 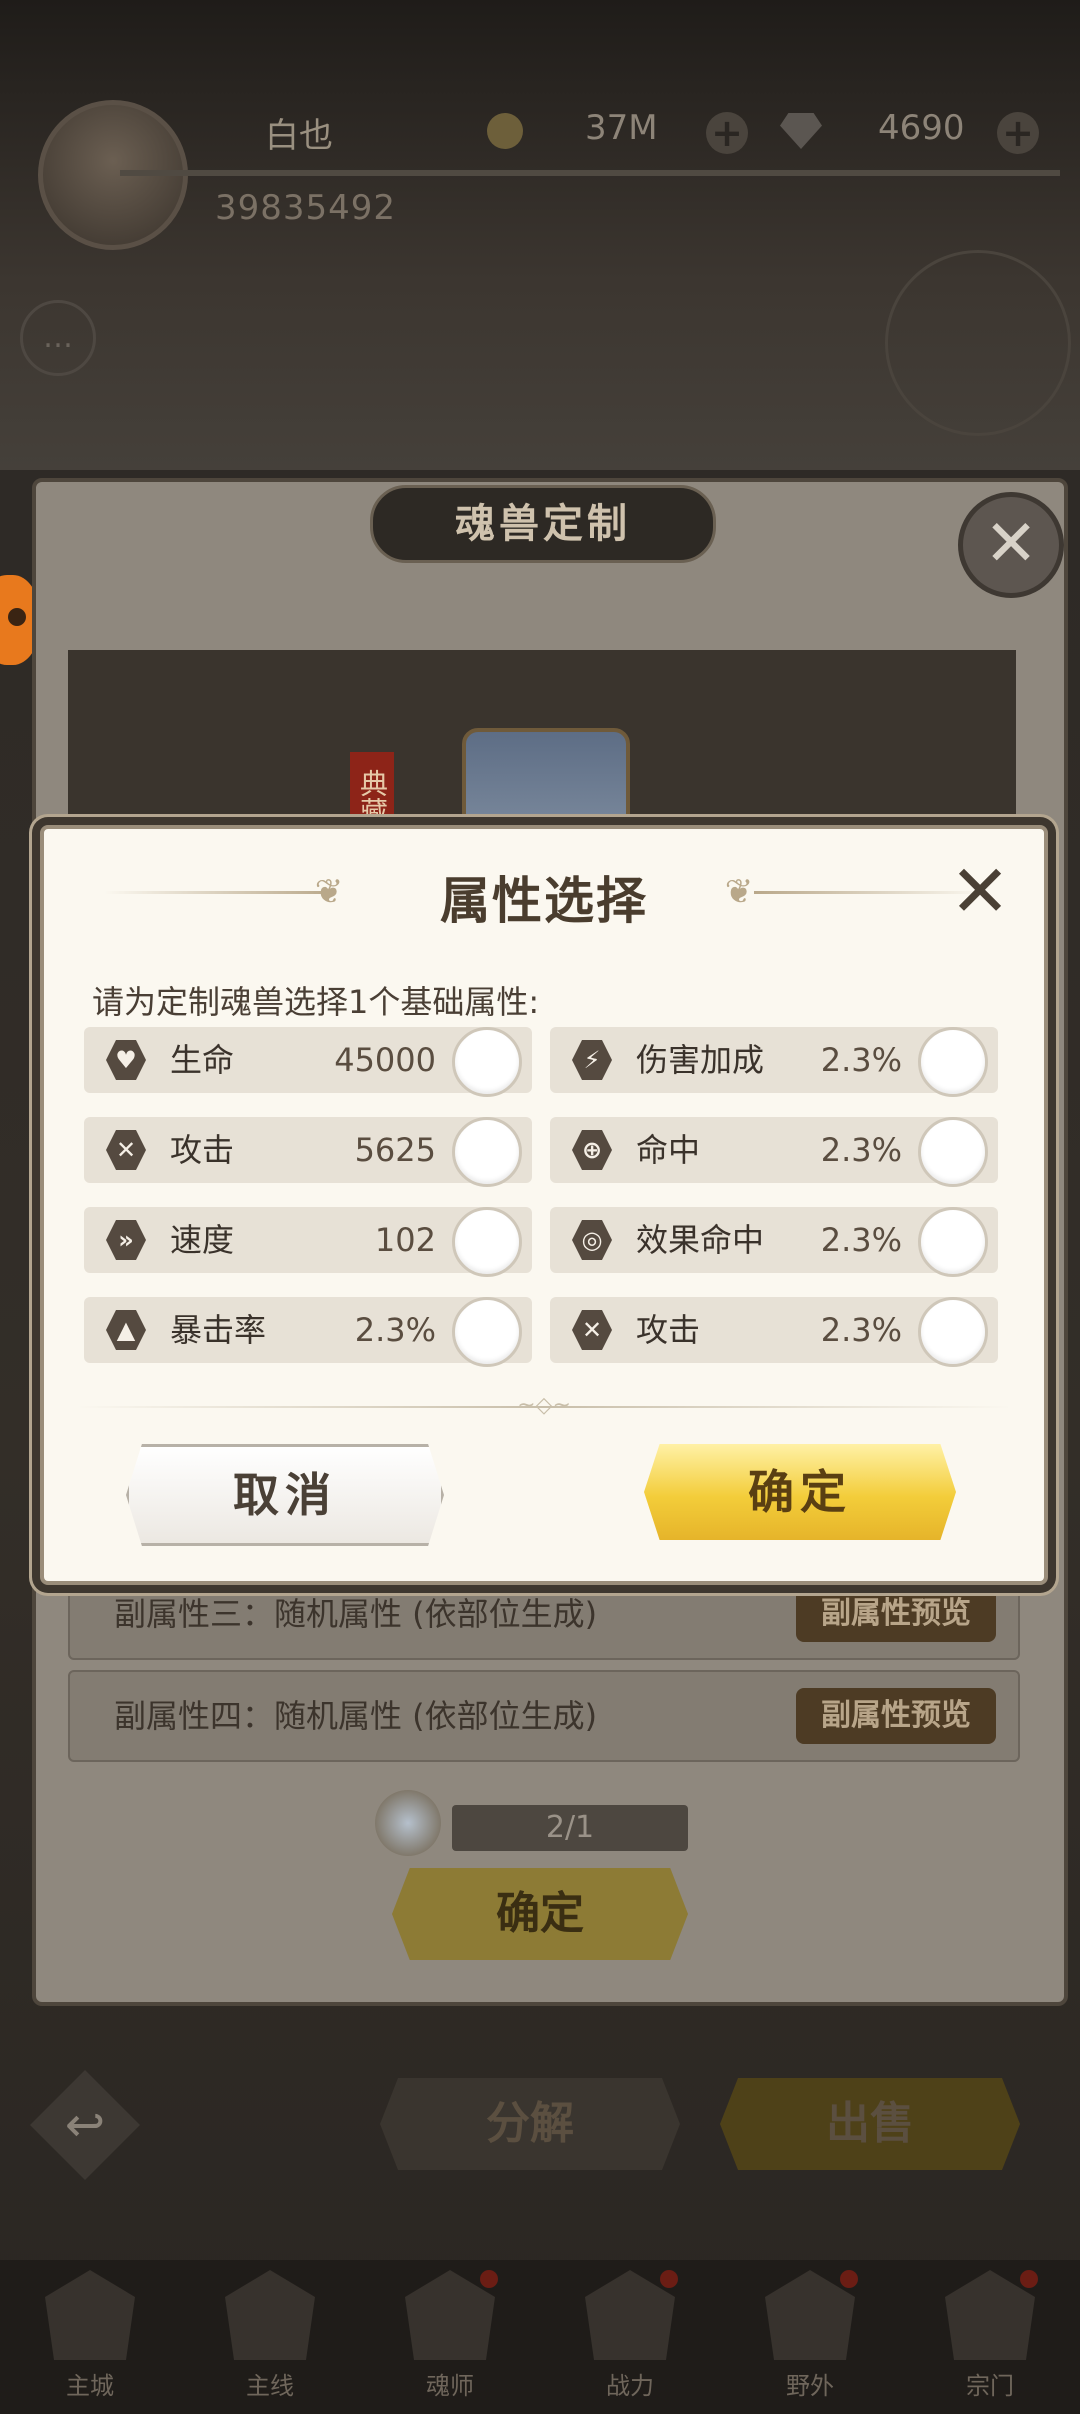 I want to click on attribute-label: 生命, so click(x=202, y=1060).